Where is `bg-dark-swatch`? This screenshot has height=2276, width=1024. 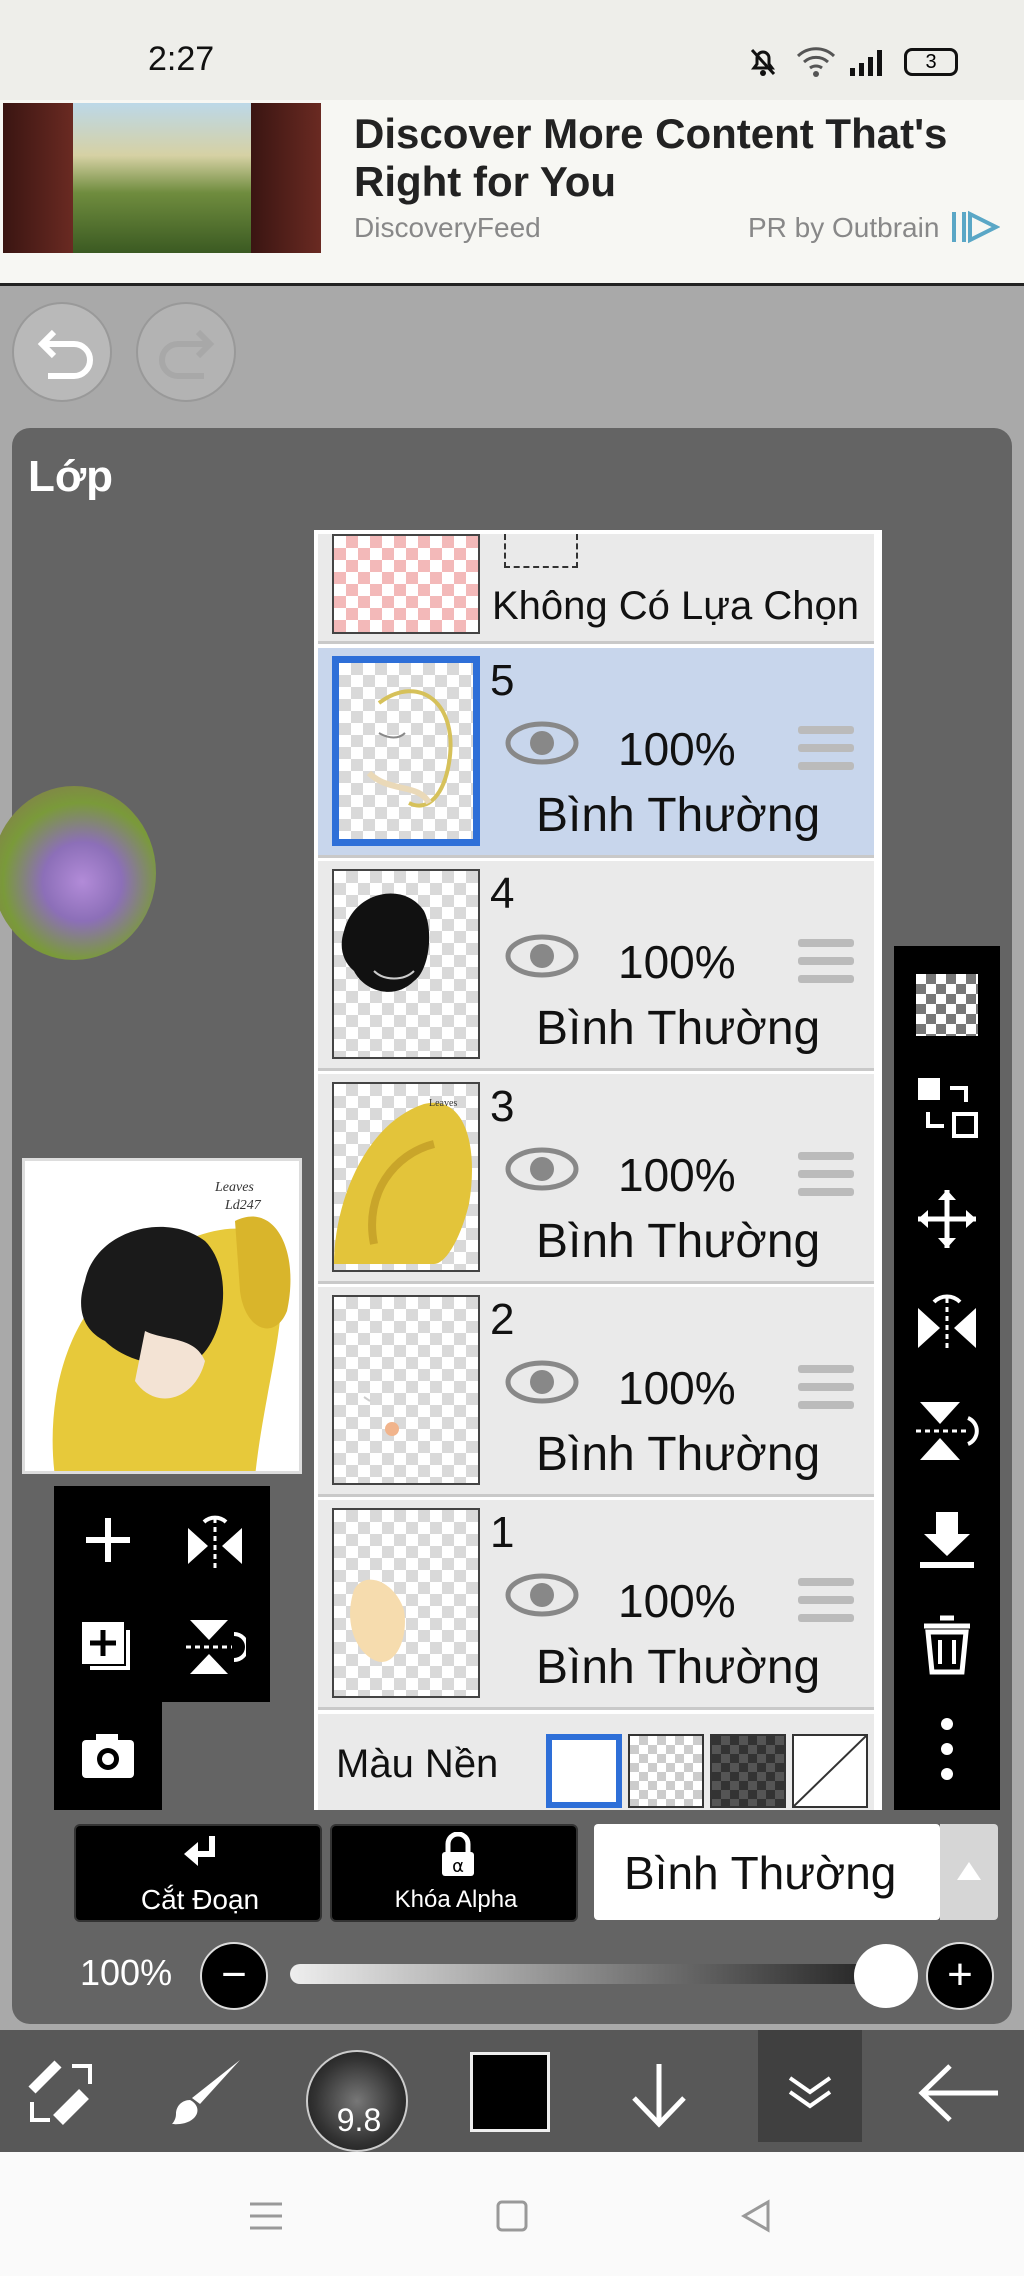 bg-dark-swatch is located at coordinates (748, 1771).